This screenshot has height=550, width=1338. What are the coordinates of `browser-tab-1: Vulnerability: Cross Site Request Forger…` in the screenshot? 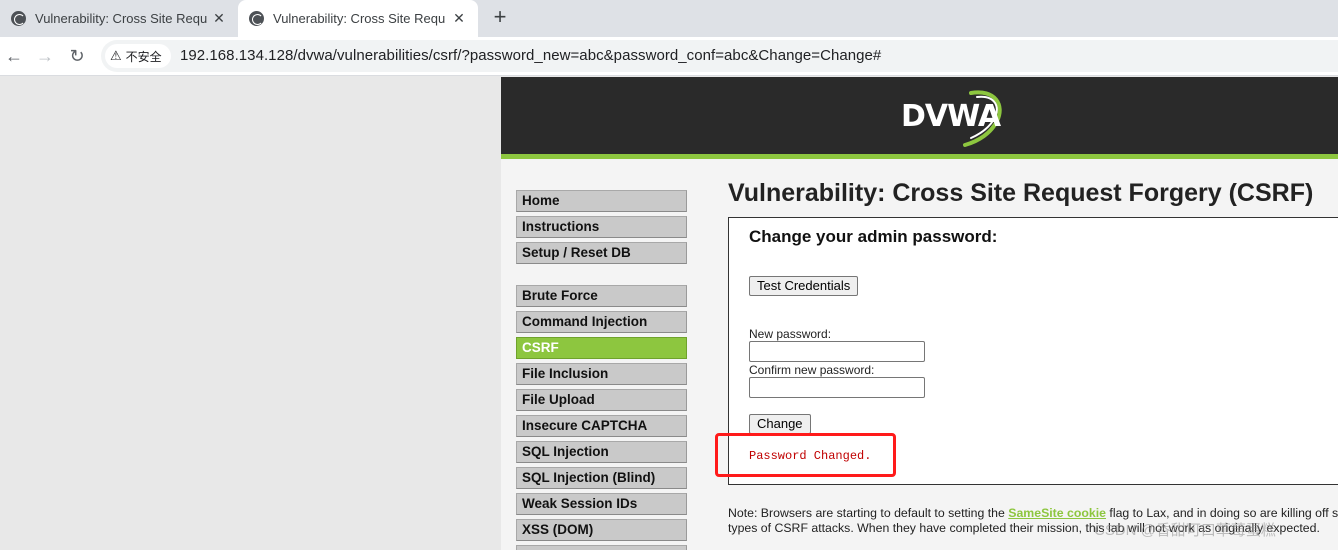 It's located at (119, 18).